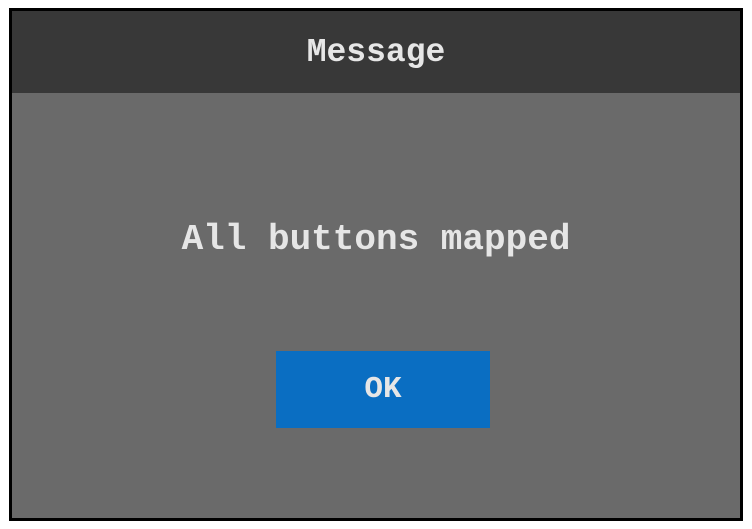 The height and width of the screenshot is (529, 752). I want to click on ok-button: OK, so click(383, 389).